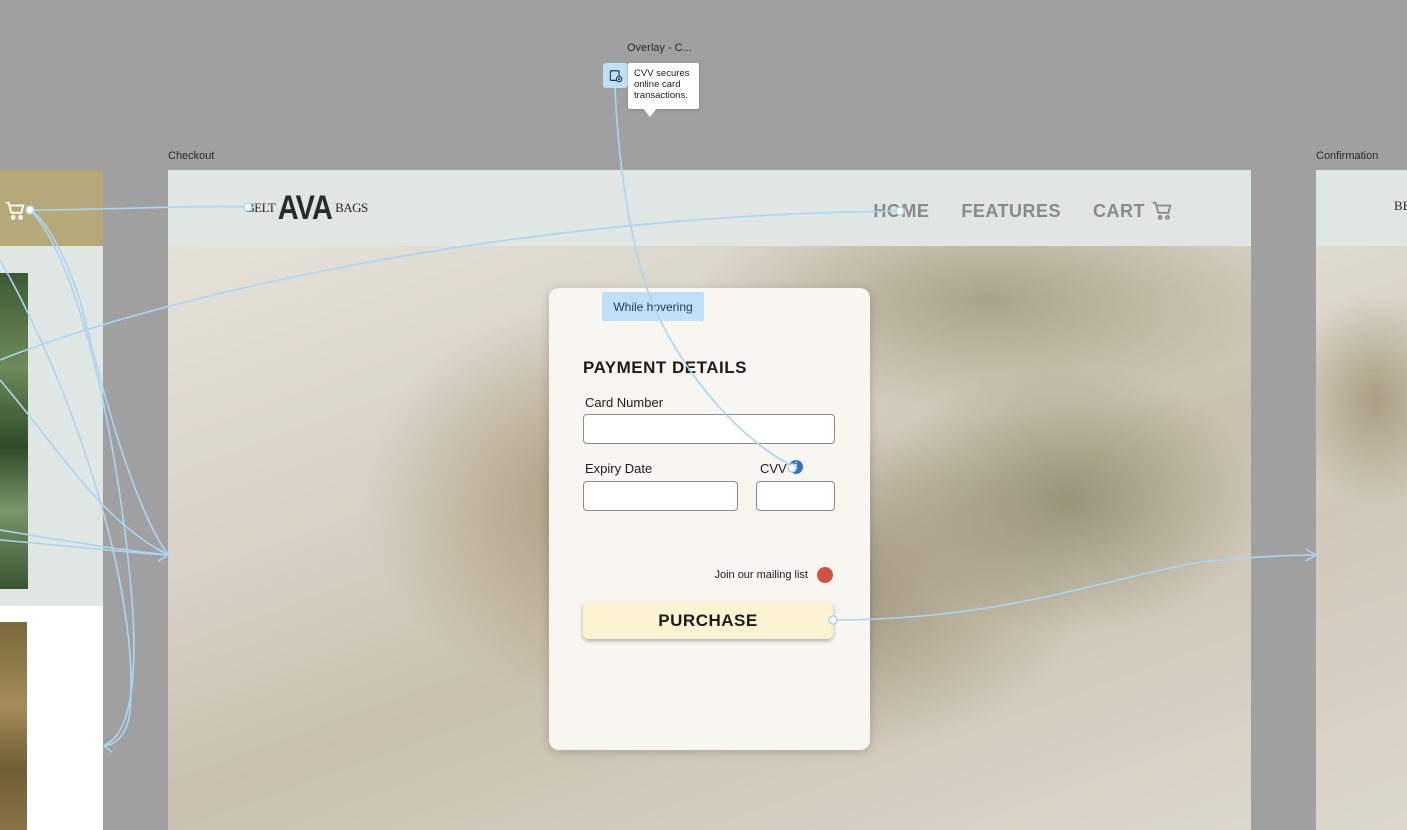 The width and height of the screenshot is (1407, 830). What do you see at coordinates (1361, 500) in the screenshot?
I see `confirmation-frame: BE` at bounding box center [1361, 500].